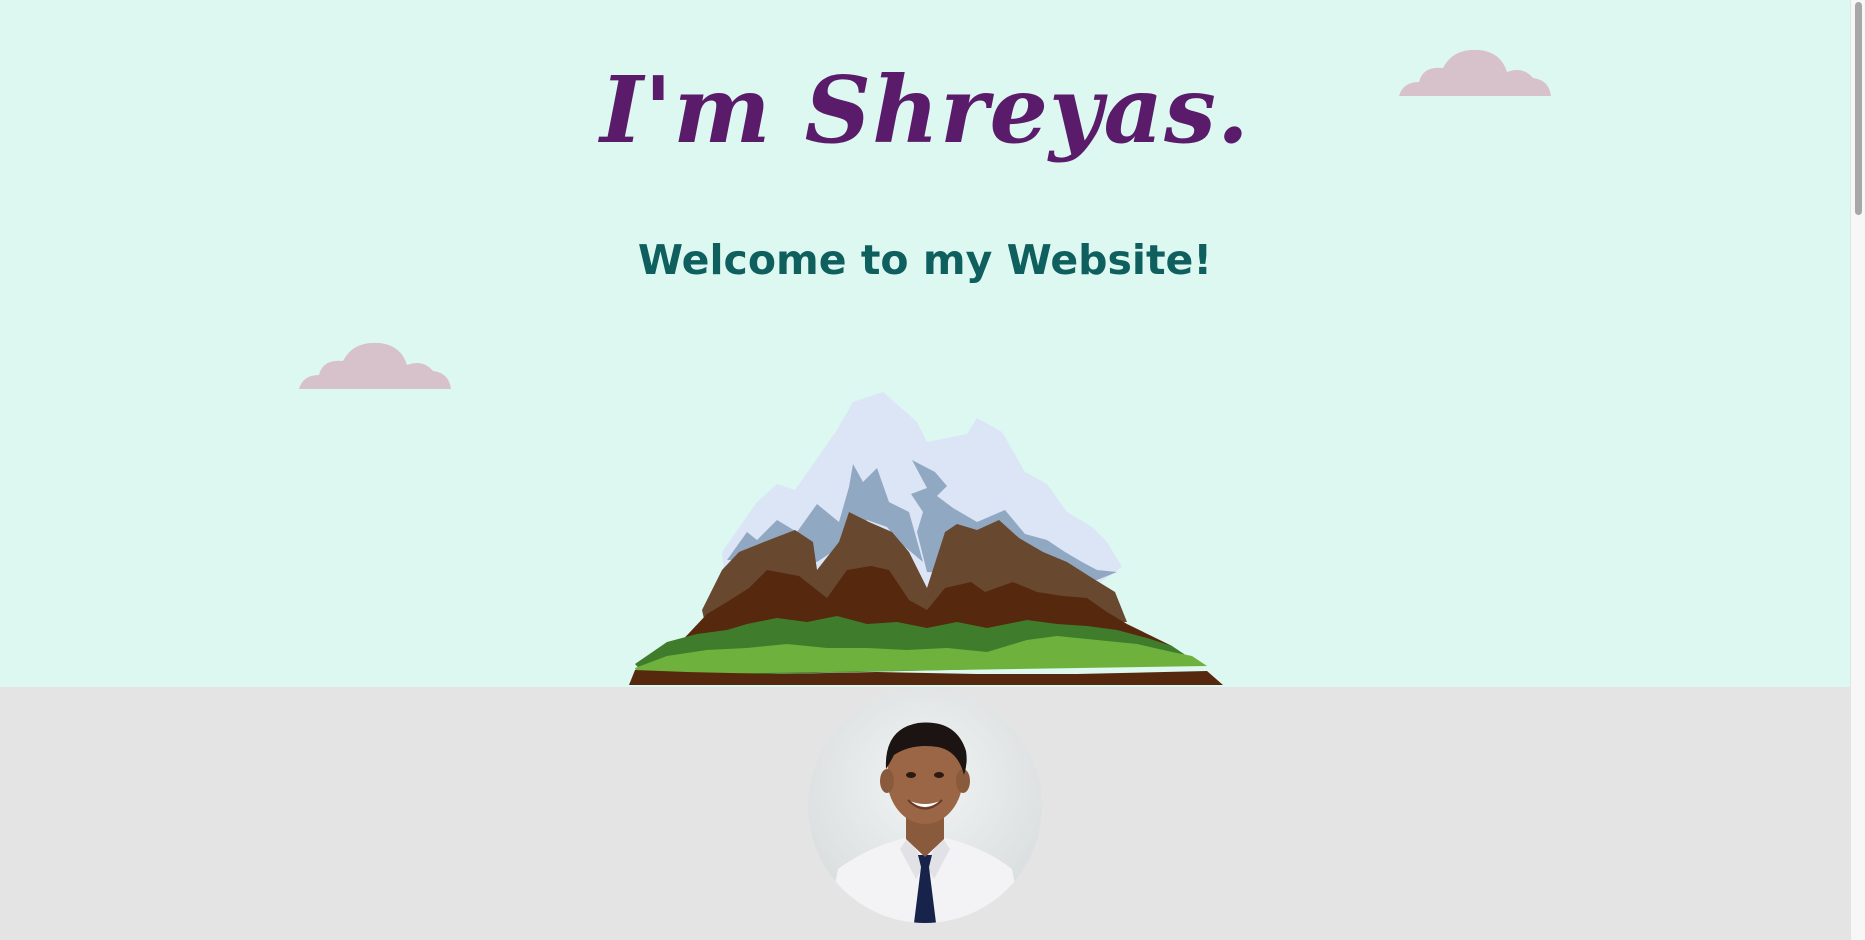  I want to click on welcome-subtitle: Welcome to my Website!, so click(925, 260).